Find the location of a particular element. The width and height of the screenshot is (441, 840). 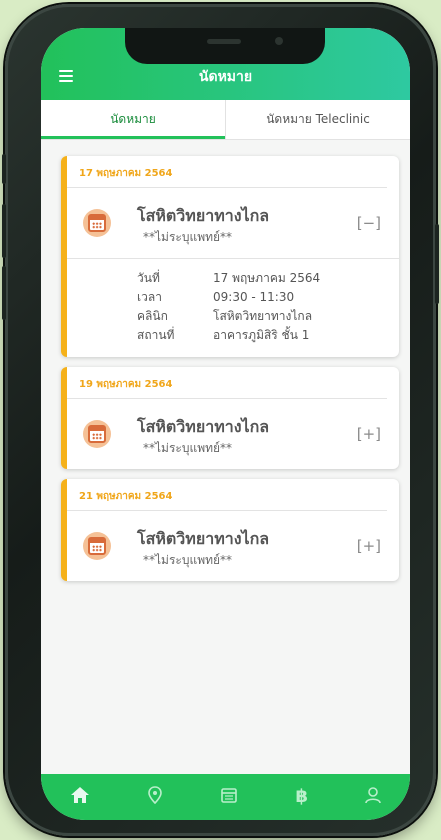

detail-value: อาคารภูมิสิริ ชั้น 1 is located at coordinates (261, 335).